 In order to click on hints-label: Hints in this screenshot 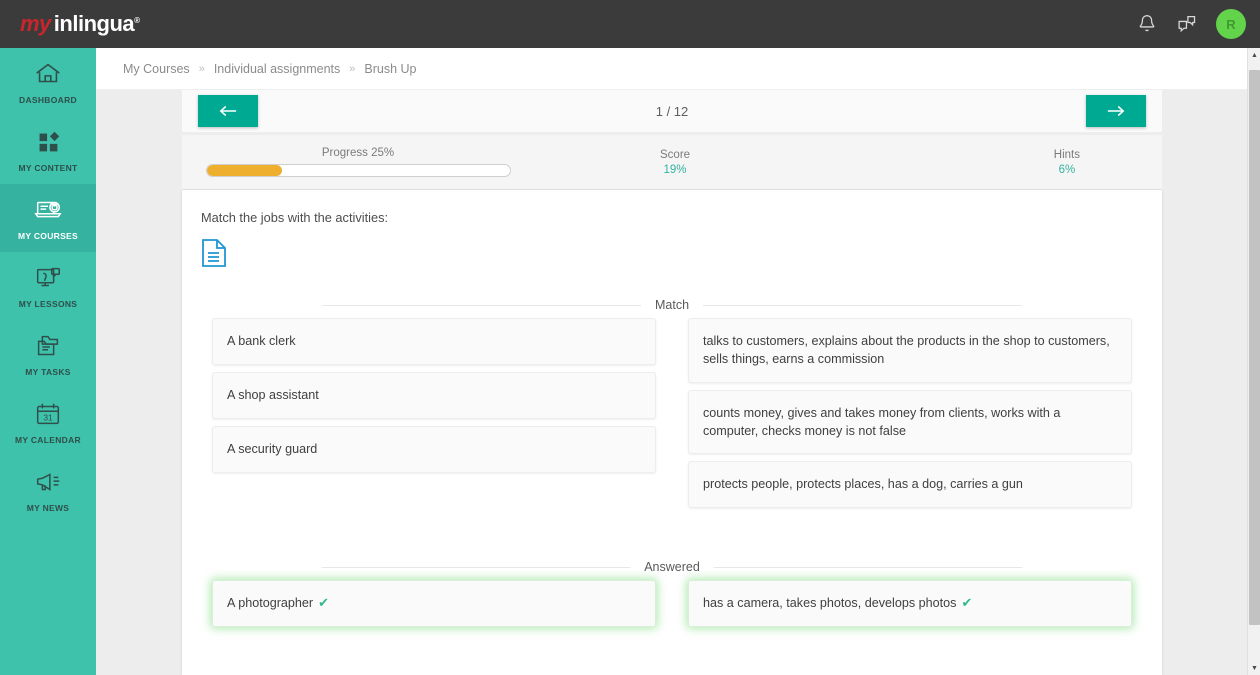, I will do `click(1066, 154)`.